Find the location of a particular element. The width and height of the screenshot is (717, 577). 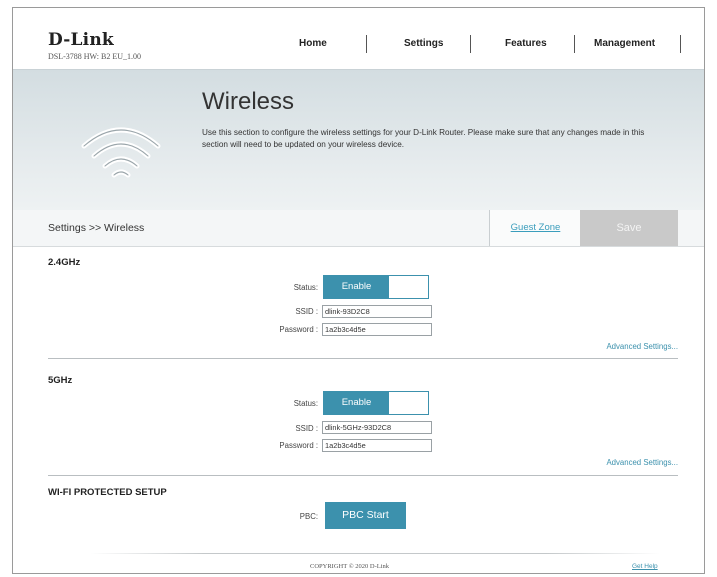

section-title-2-4ghz: 2.4GHz is located at coordinates (64, 262).